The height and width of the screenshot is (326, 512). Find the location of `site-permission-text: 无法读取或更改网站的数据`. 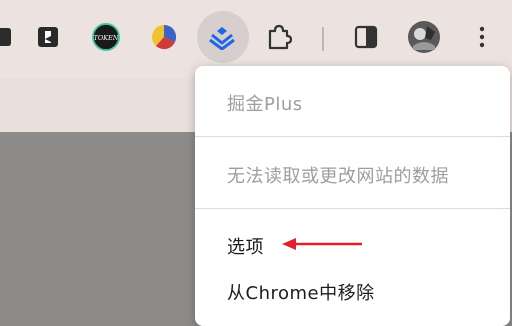

site-permission-text: 无法读取或更改网站的数据 is located at coordinates (338, 176).